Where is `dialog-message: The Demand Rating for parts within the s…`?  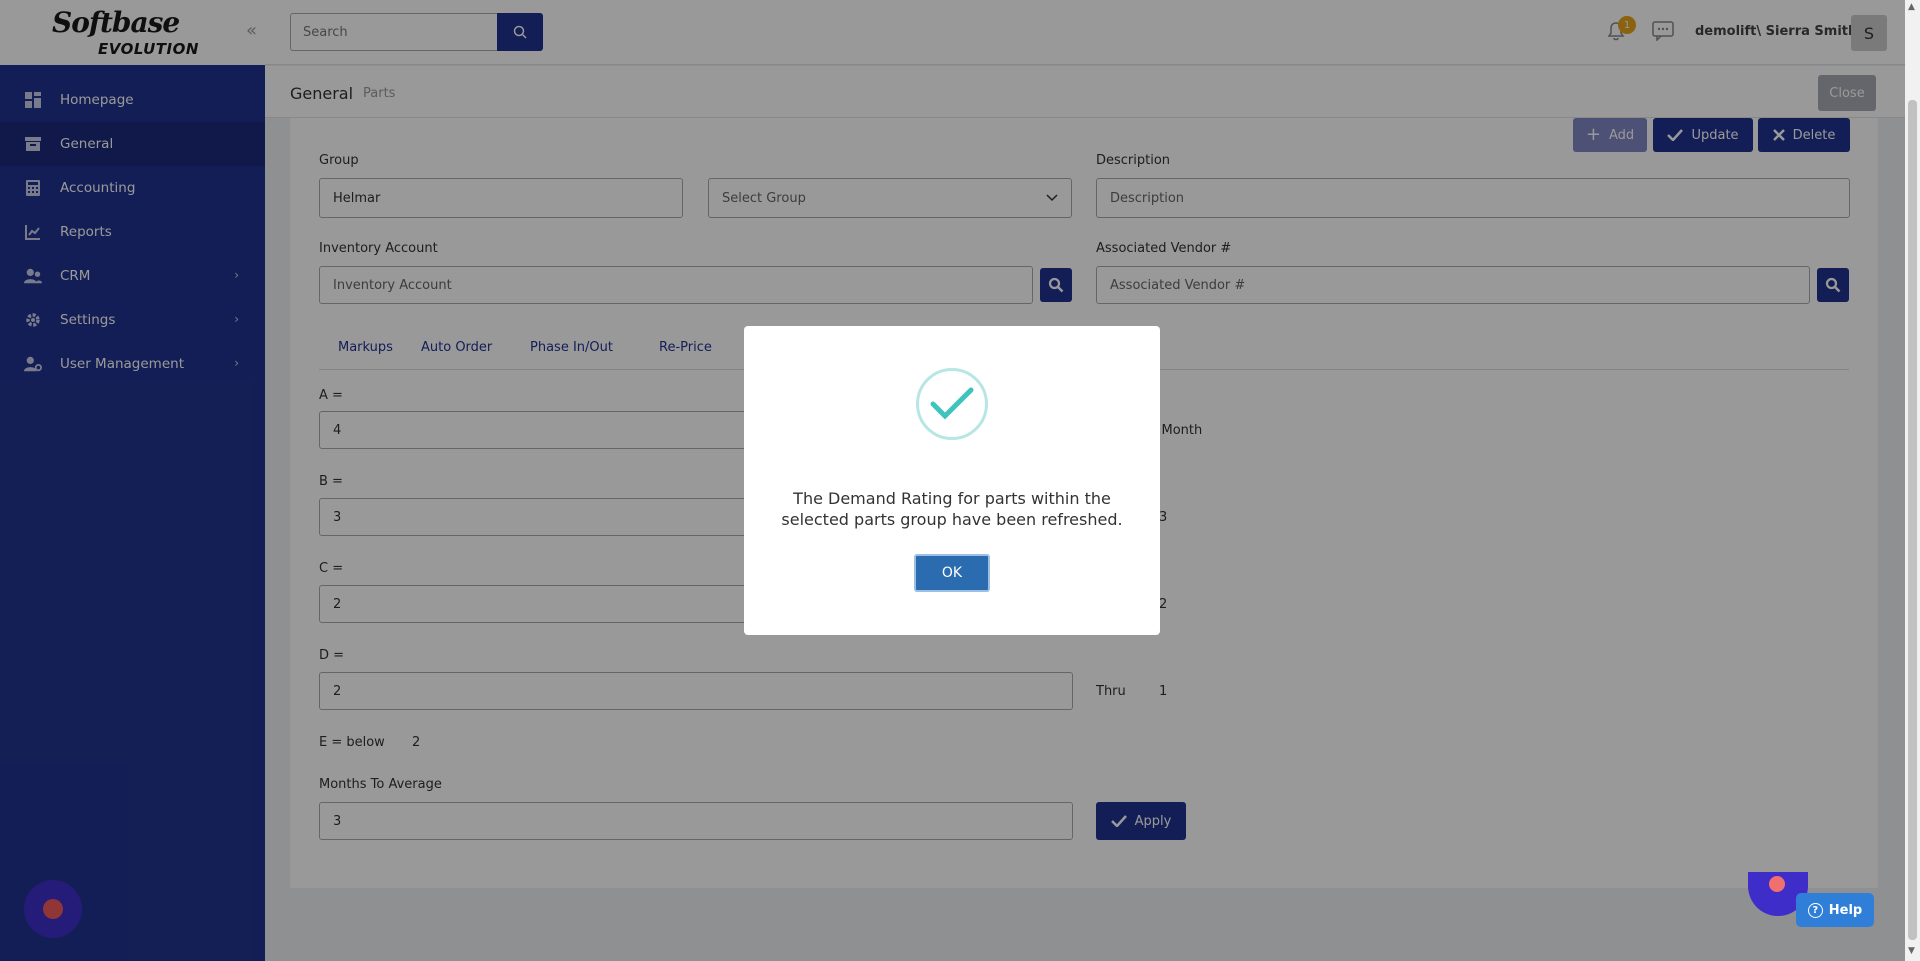 dialog-message: The Demand Rating for parts within the s… is located at coordinates (952, 509).